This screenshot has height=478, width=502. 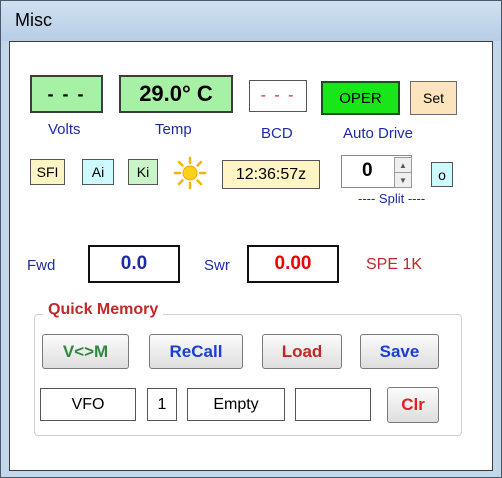 I want to click on sfi-indicator: SFI, so click(x=47, y=172).